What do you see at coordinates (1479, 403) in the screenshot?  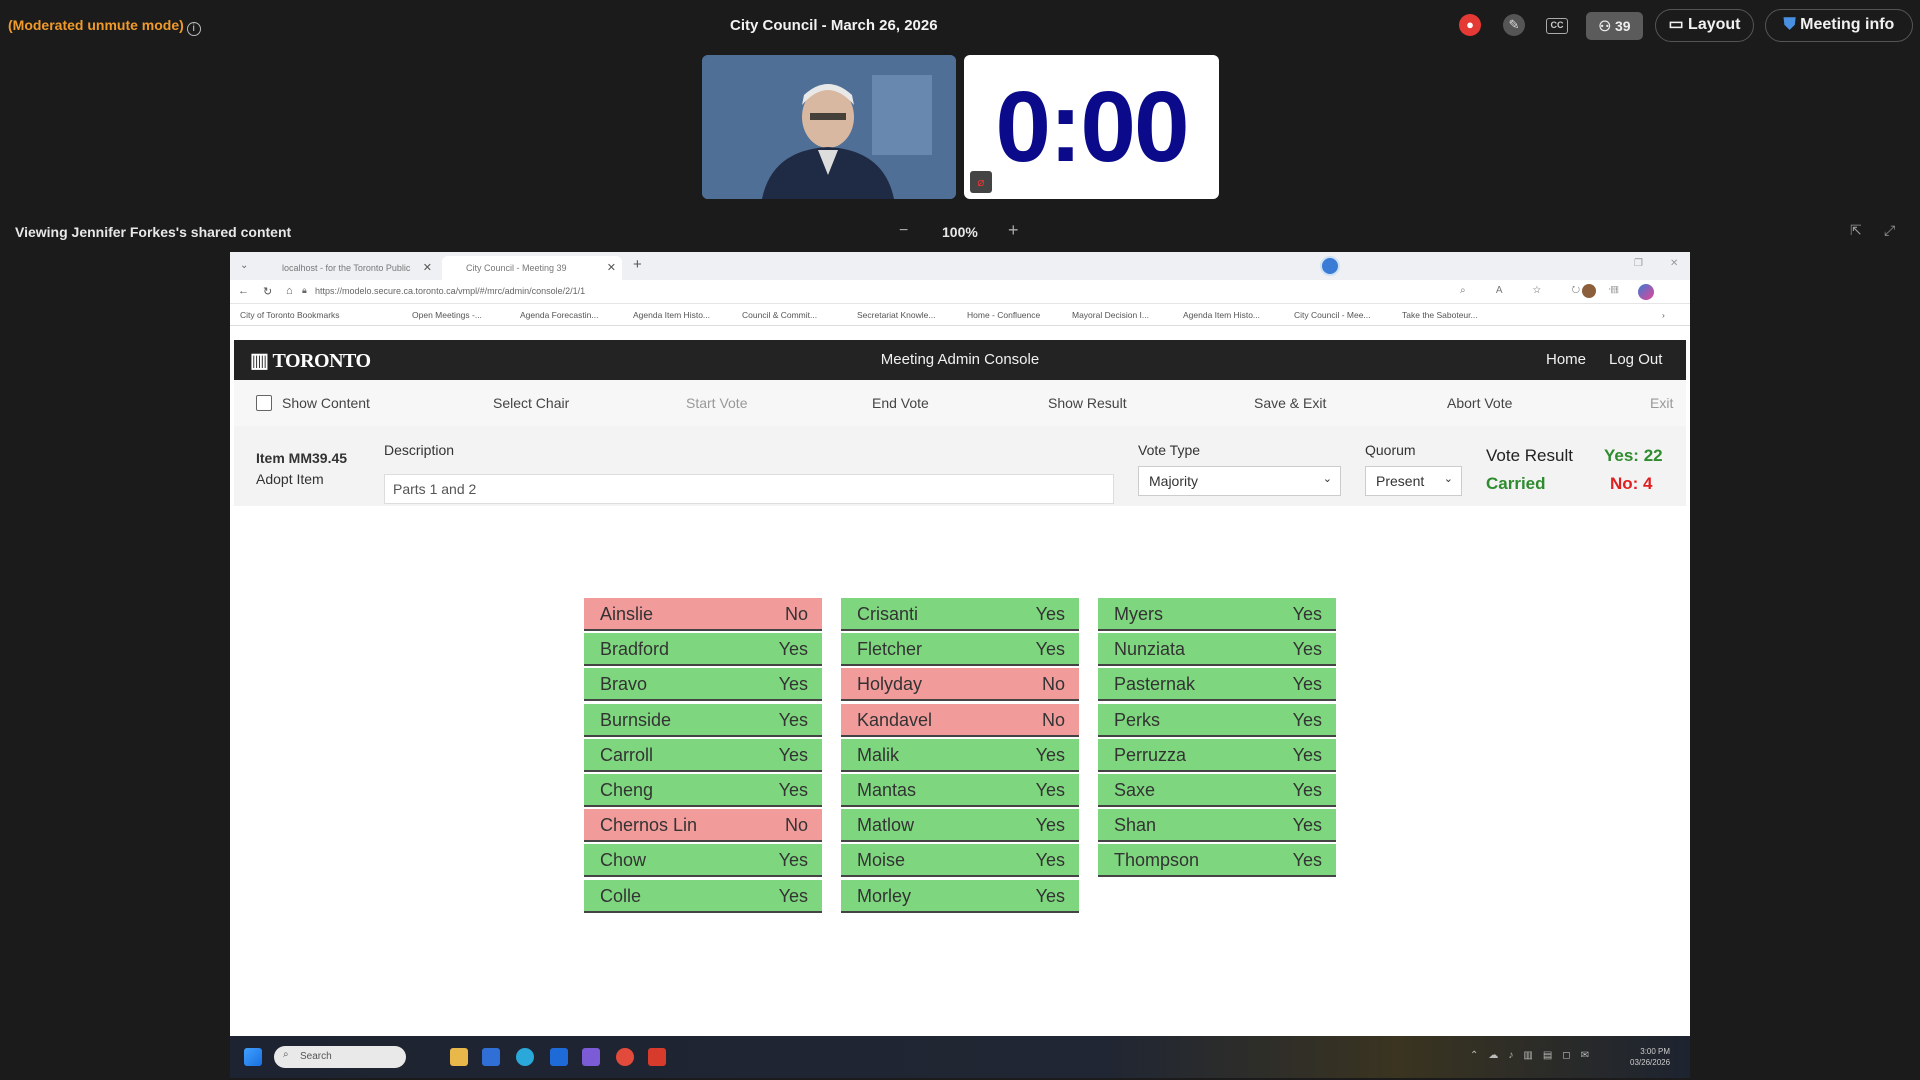 I see `abort-vote-button: Abort Vote` at bounding box center [1479, 403].